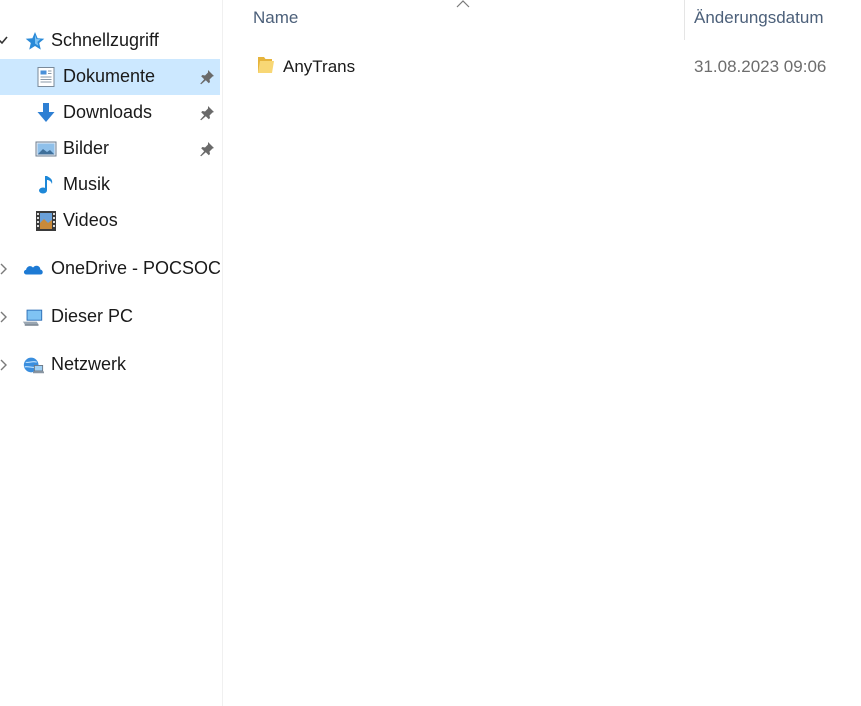 The image size is (861, 706). I want to click on network-icon, so click(33, 365).